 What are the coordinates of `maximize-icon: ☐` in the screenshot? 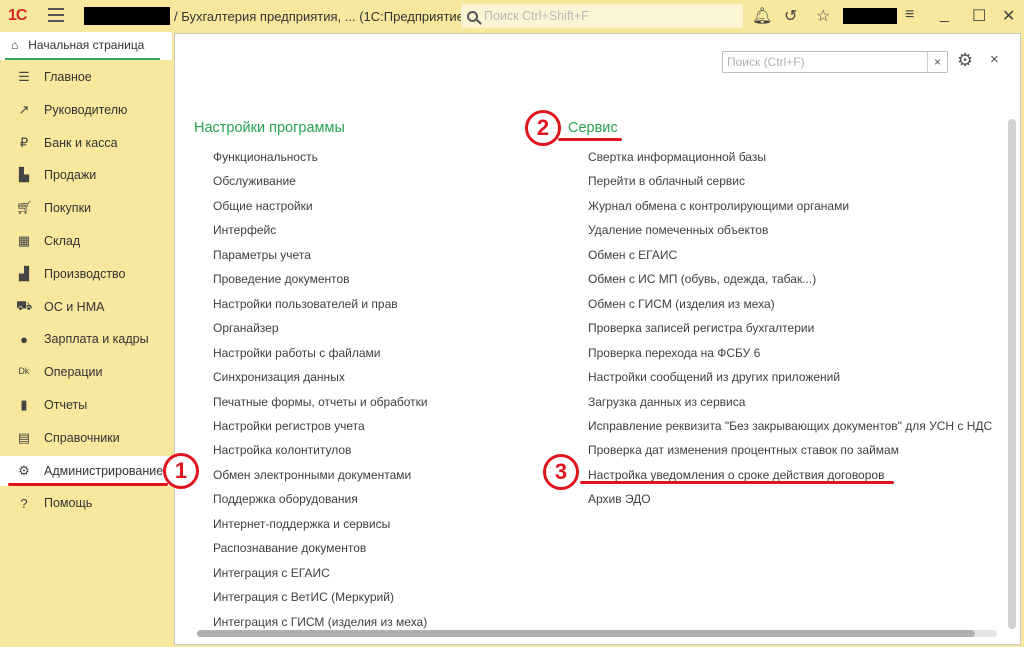 It's located at (979, 16).